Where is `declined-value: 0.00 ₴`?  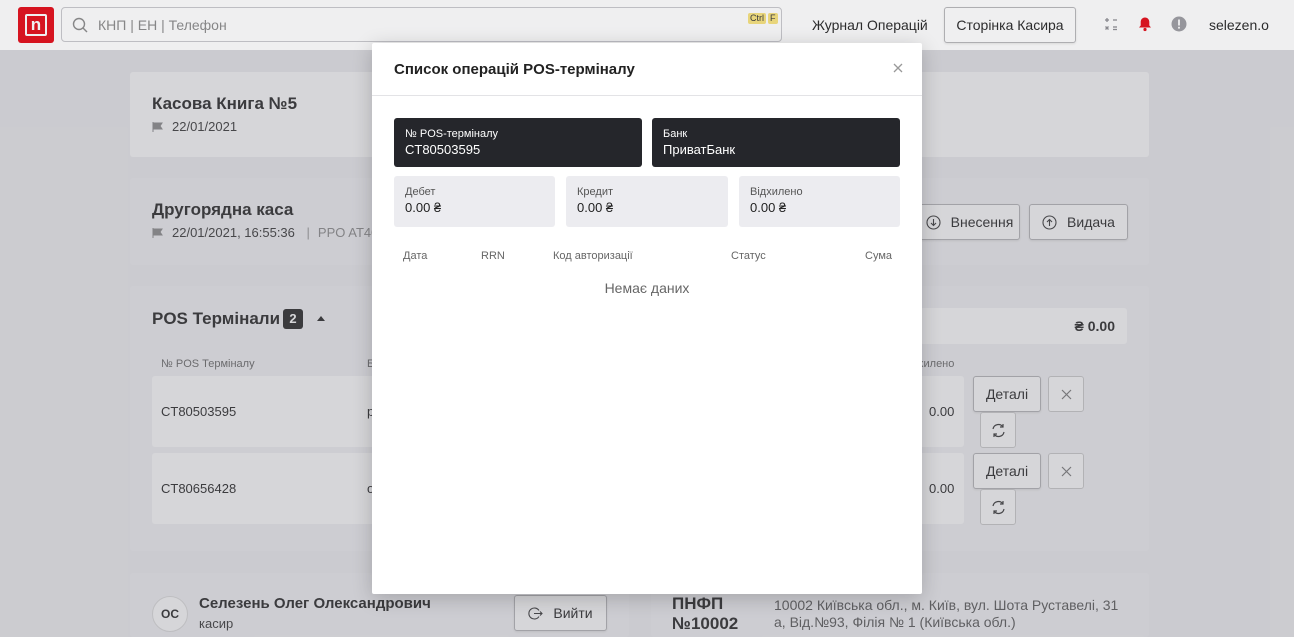 declined-value: 0.00 ₴ is located at coordinates (768, 207).